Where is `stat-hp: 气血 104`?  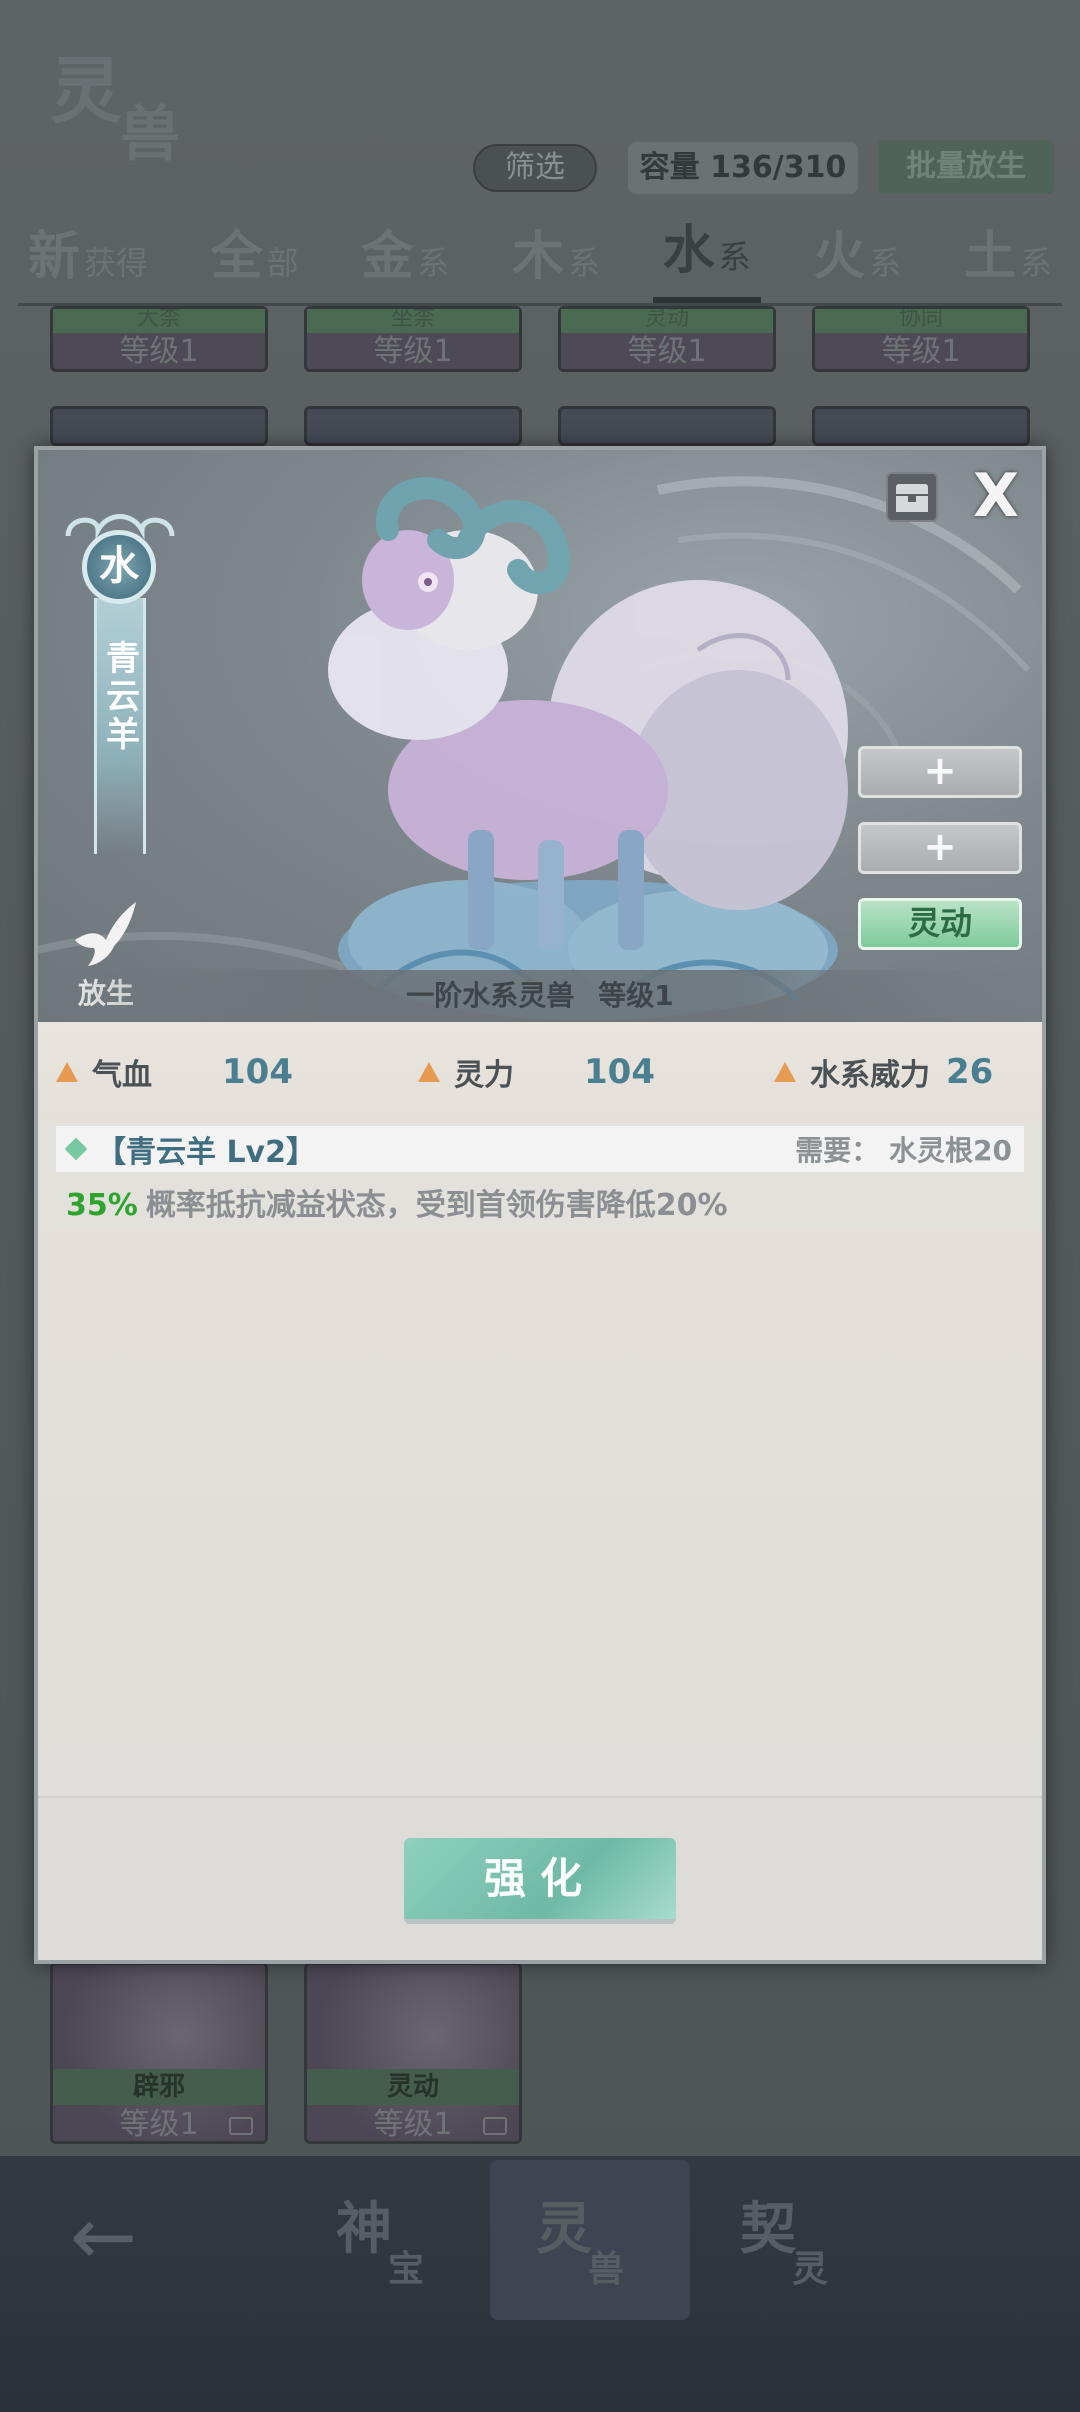
stat-hp: 气血 104 is located at coordinates (174, 1072).